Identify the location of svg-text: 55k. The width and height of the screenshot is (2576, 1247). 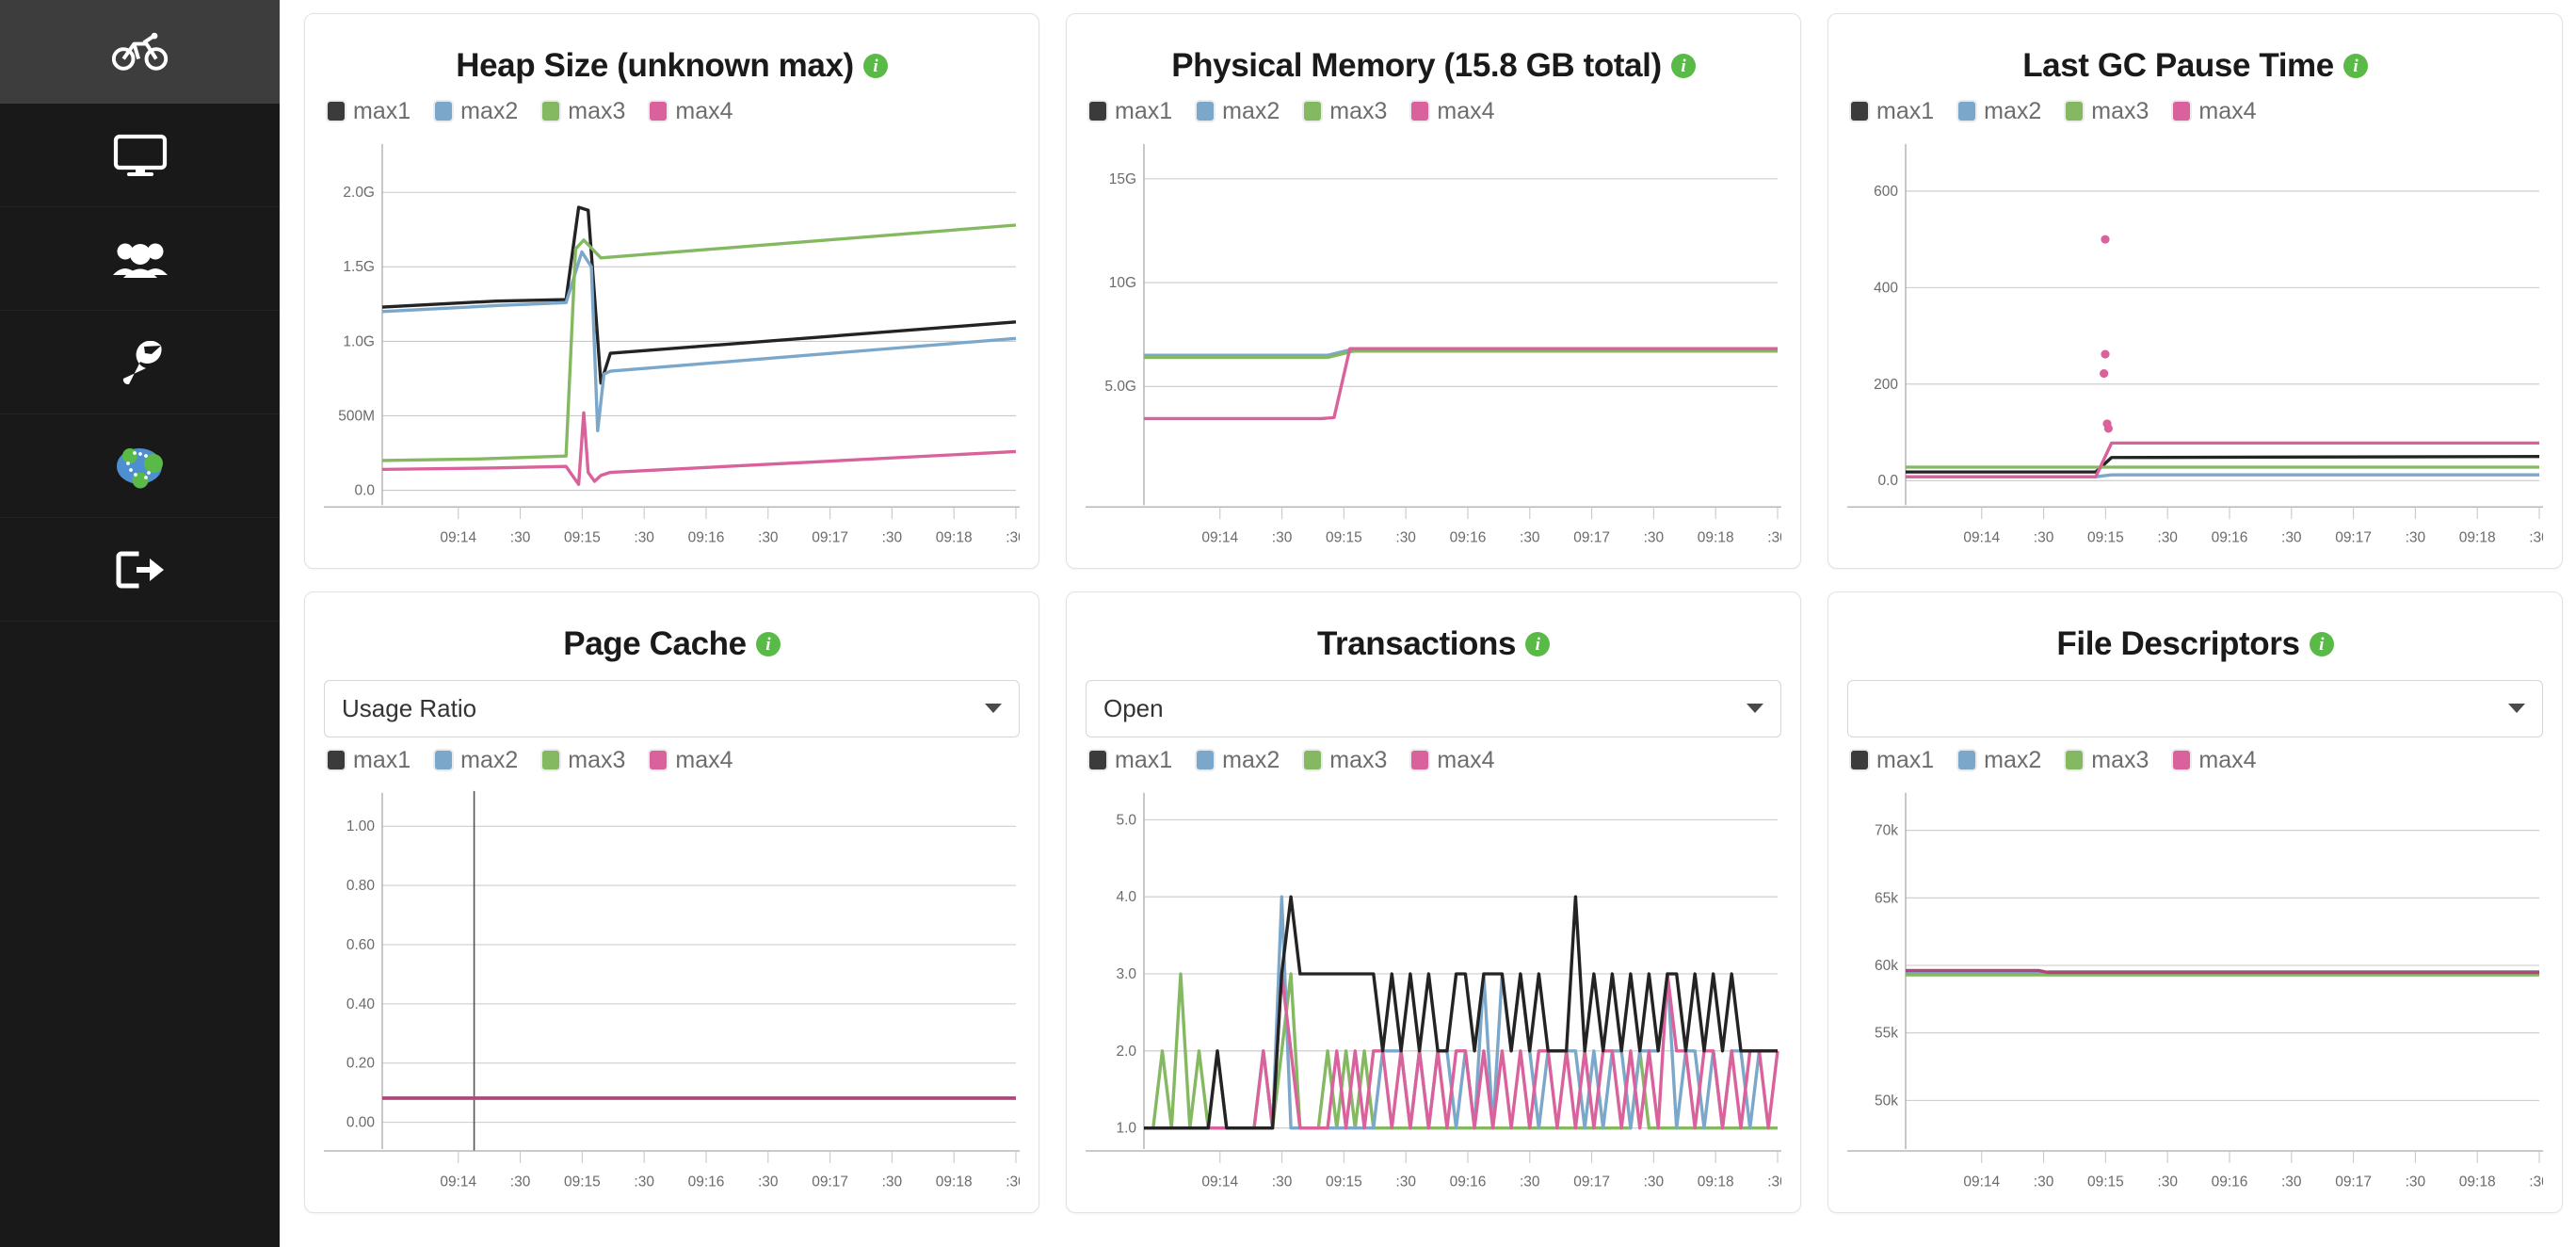
(1886, 1033).